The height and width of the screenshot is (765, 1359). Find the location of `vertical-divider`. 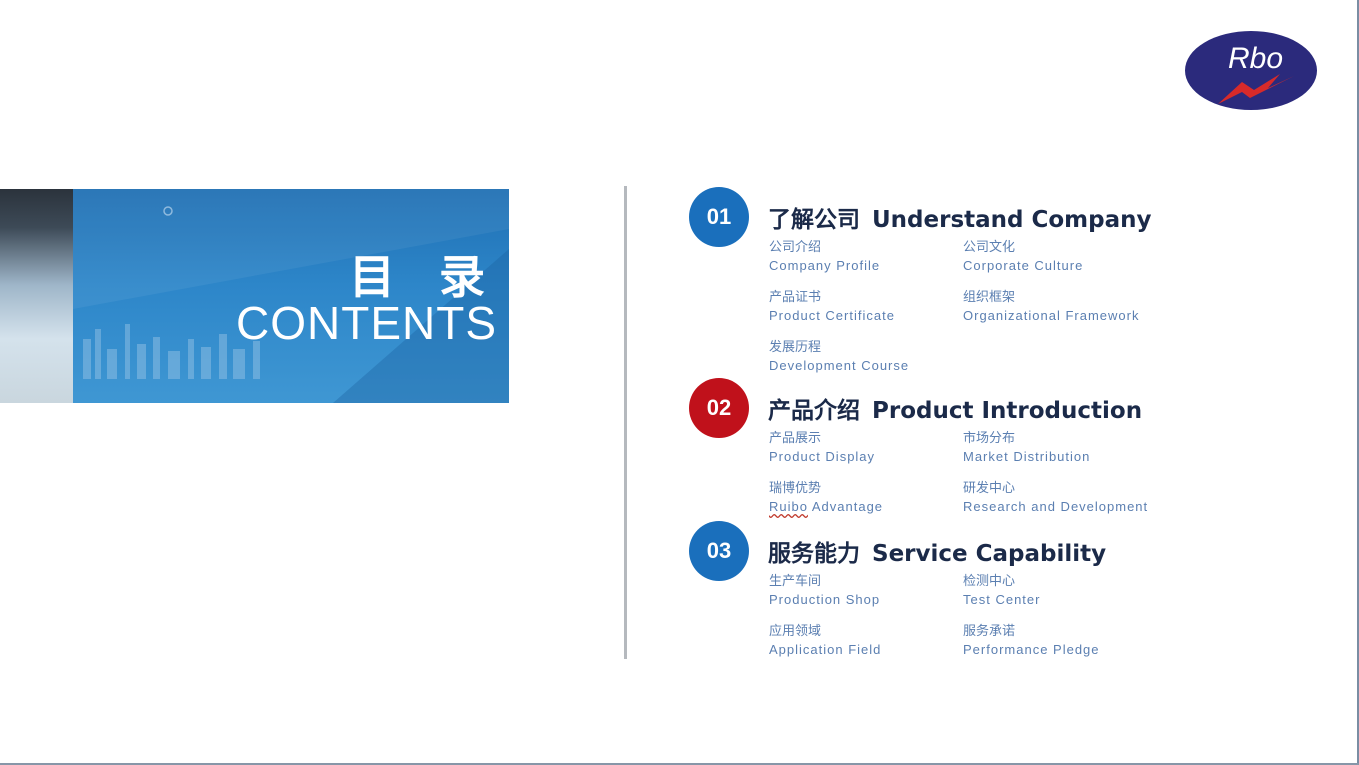

vertical-divider is located at coordinates (625, 422).